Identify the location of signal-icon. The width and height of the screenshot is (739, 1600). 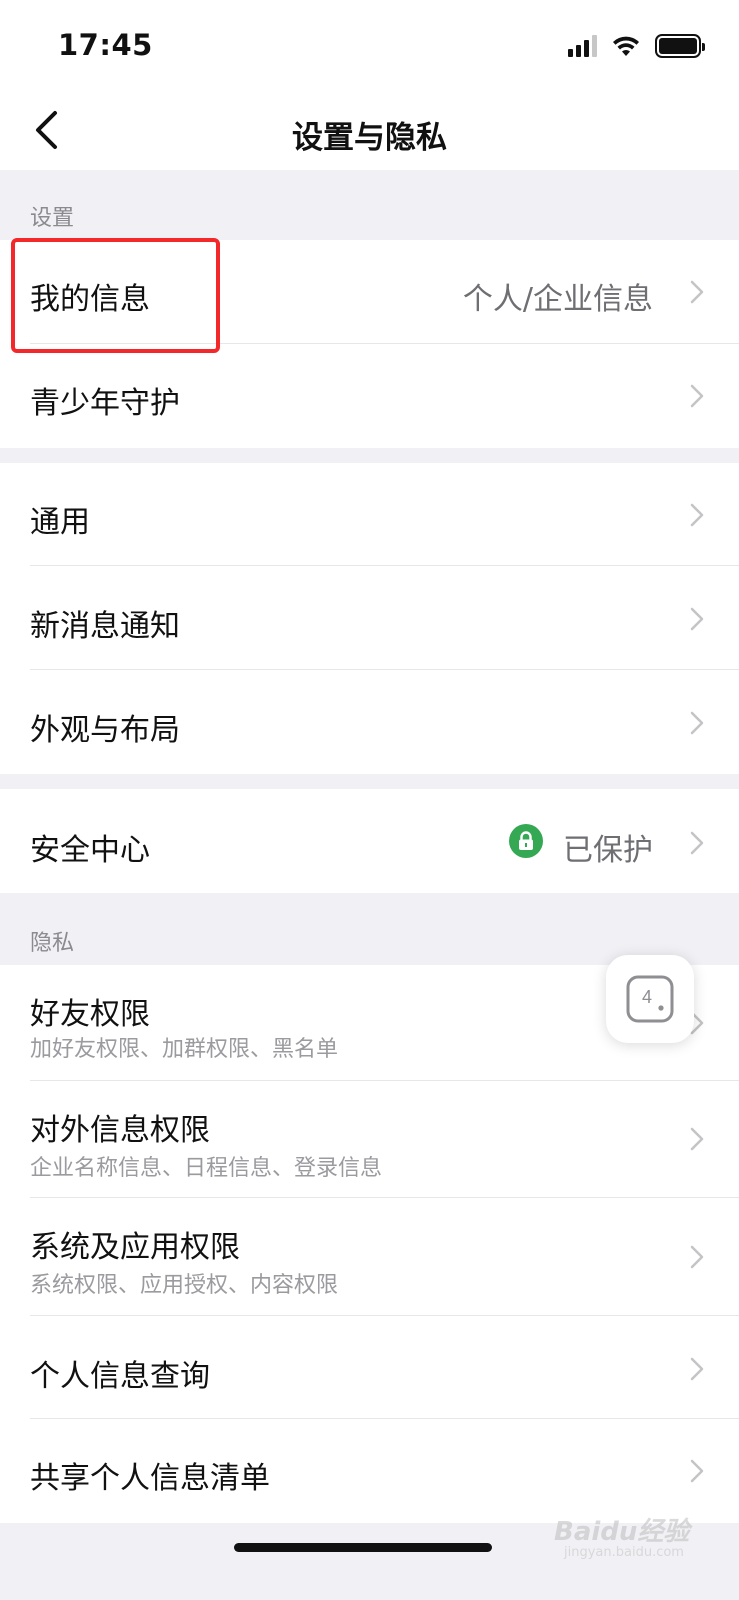
(582, 46).